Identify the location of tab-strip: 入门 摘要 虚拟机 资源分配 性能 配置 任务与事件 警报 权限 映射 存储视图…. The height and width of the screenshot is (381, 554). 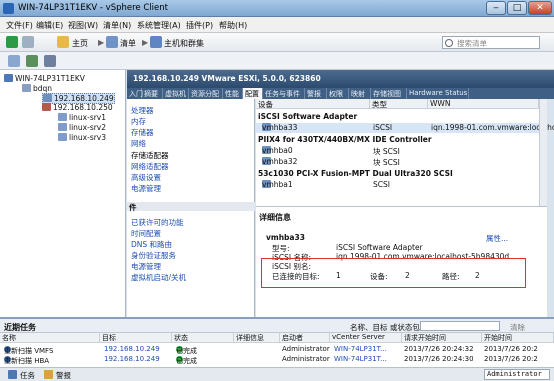
(340, 93).